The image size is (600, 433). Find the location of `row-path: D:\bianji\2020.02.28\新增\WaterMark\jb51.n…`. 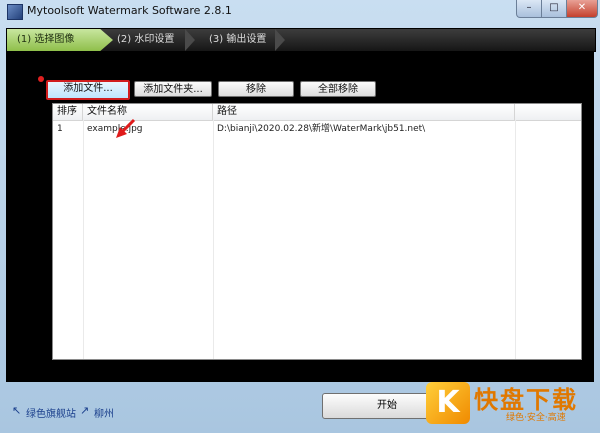

row-path: D:\bianji\2020.02.28\新增\WaterMark\jb51.n… is located at coordinates (321, 129).